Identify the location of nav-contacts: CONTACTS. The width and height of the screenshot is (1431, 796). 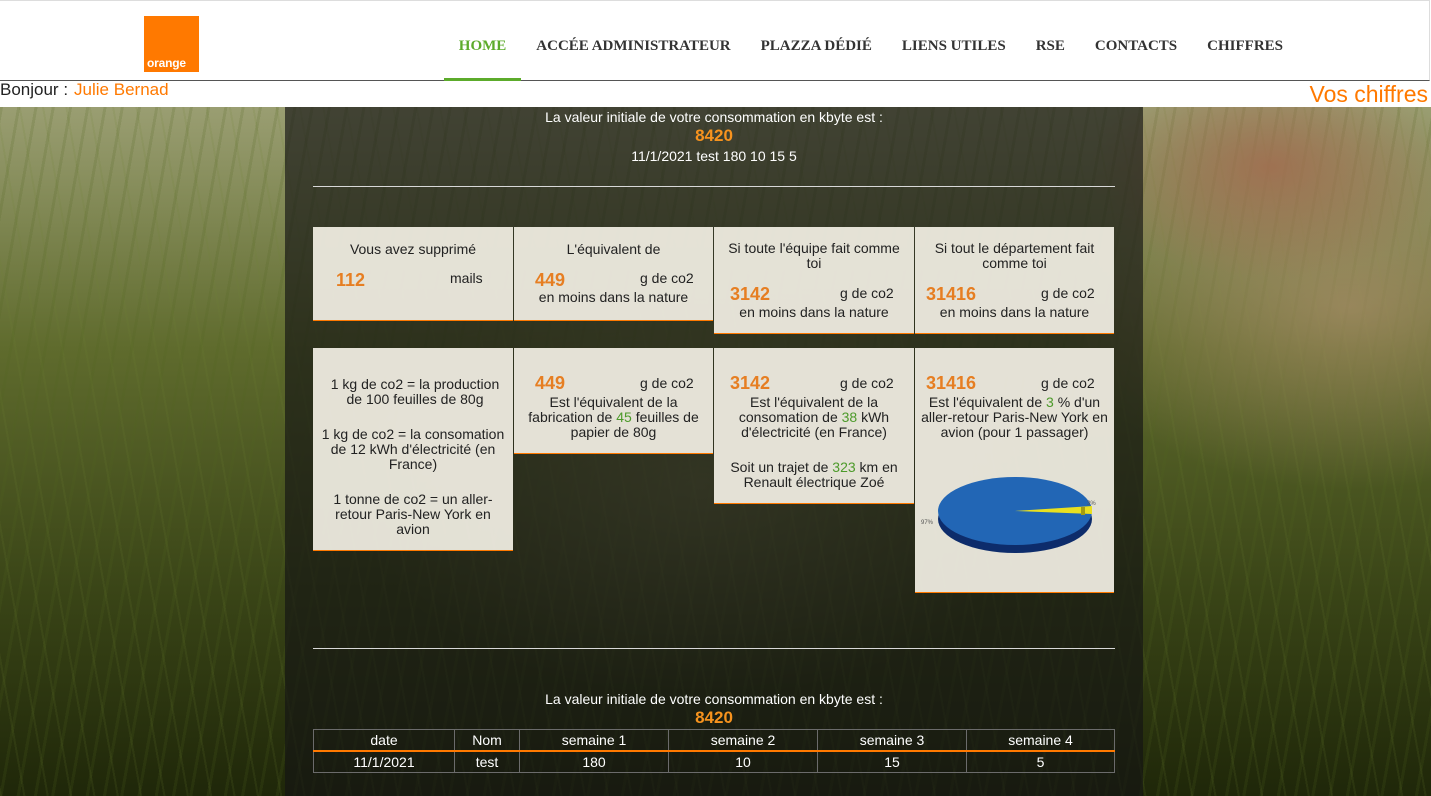
(1136, 40).